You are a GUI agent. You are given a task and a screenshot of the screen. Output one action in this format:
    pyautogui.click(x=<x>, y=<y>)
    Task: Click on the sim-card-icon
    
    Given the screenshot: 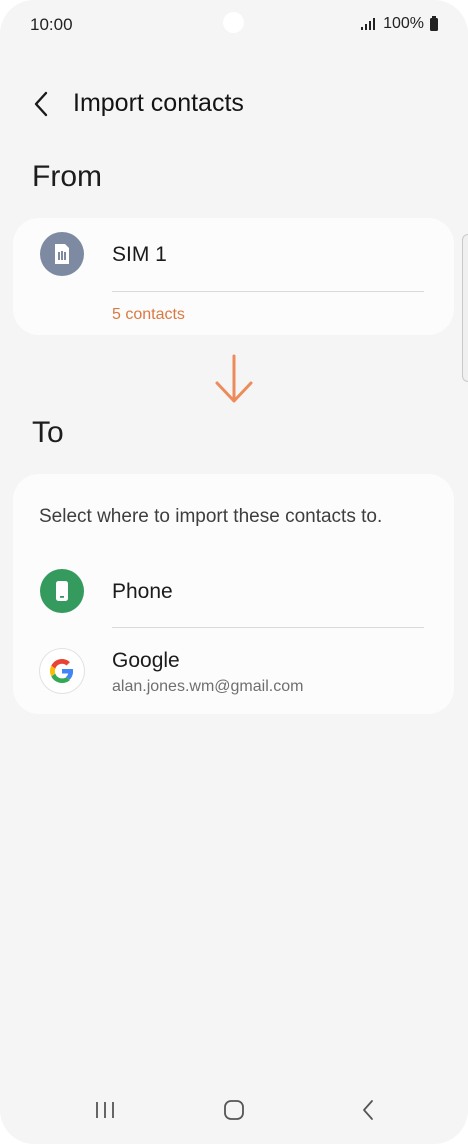 What is the action you would take?
    pyautogui.click(x=62, y=254)
    